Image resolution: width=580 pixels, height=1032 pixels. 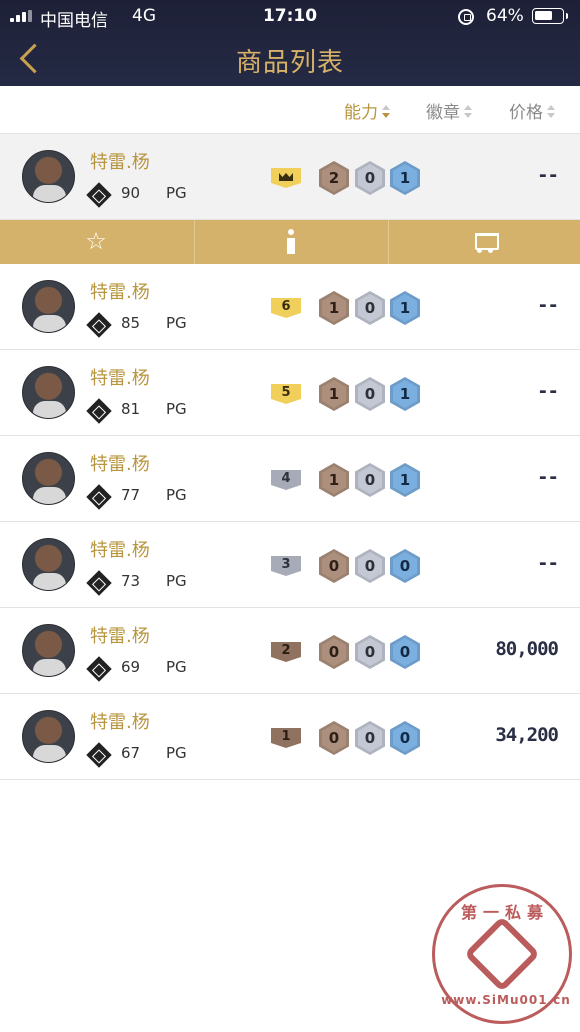 I want to click on player-rating: 90, so click(x=131, y=193).